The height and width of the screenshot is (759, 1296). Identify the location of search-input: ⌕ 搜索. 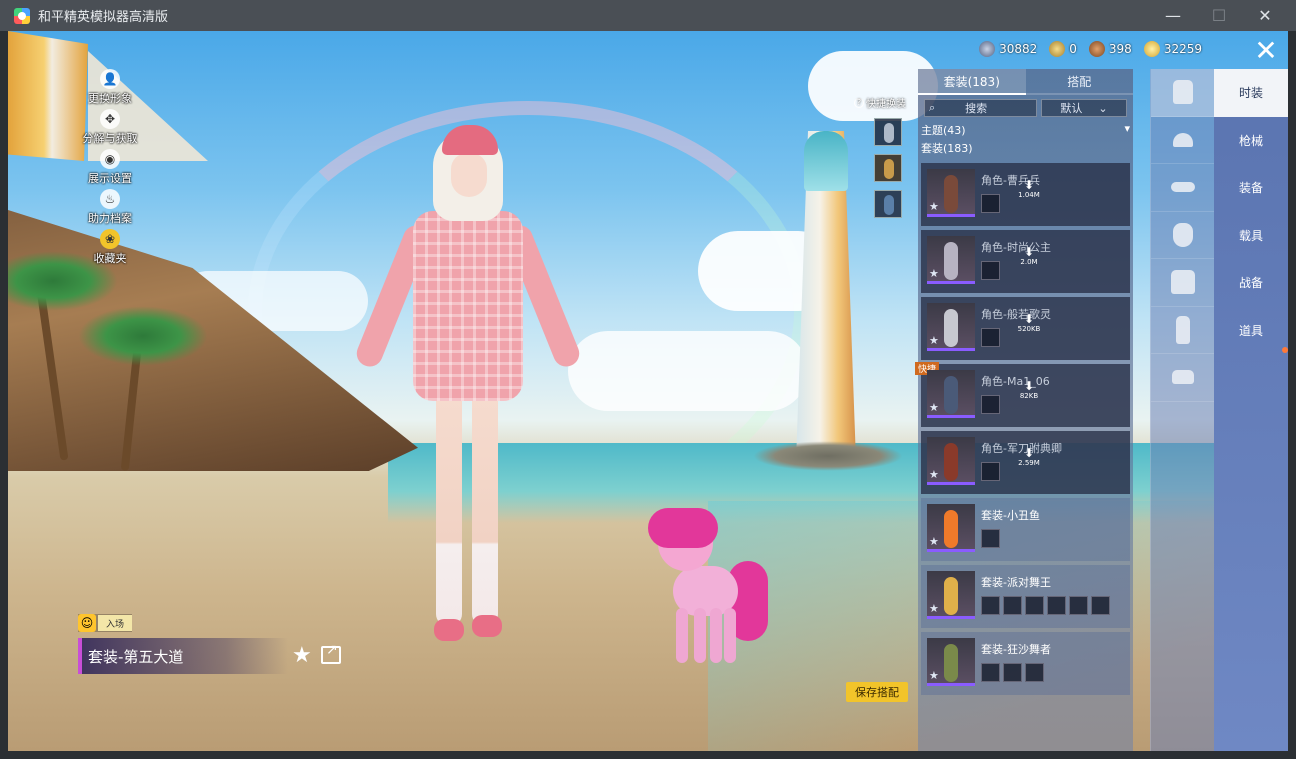
(980, 108).